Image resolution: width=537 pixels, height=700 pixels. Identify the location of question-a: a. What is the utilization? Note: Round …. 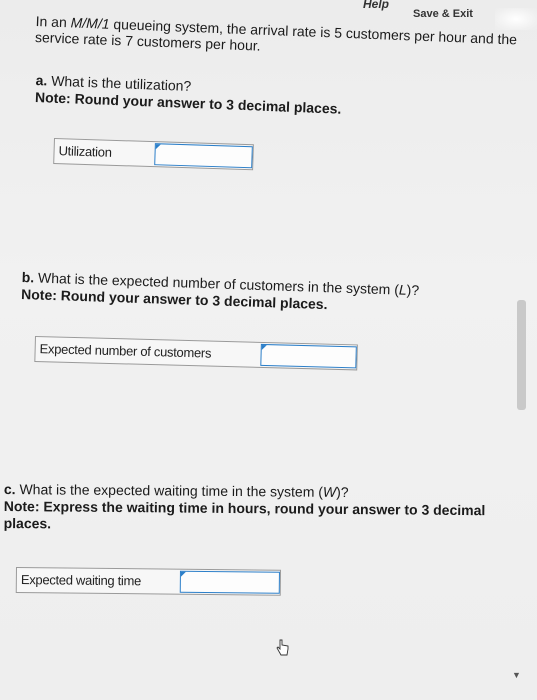
(220, 96).